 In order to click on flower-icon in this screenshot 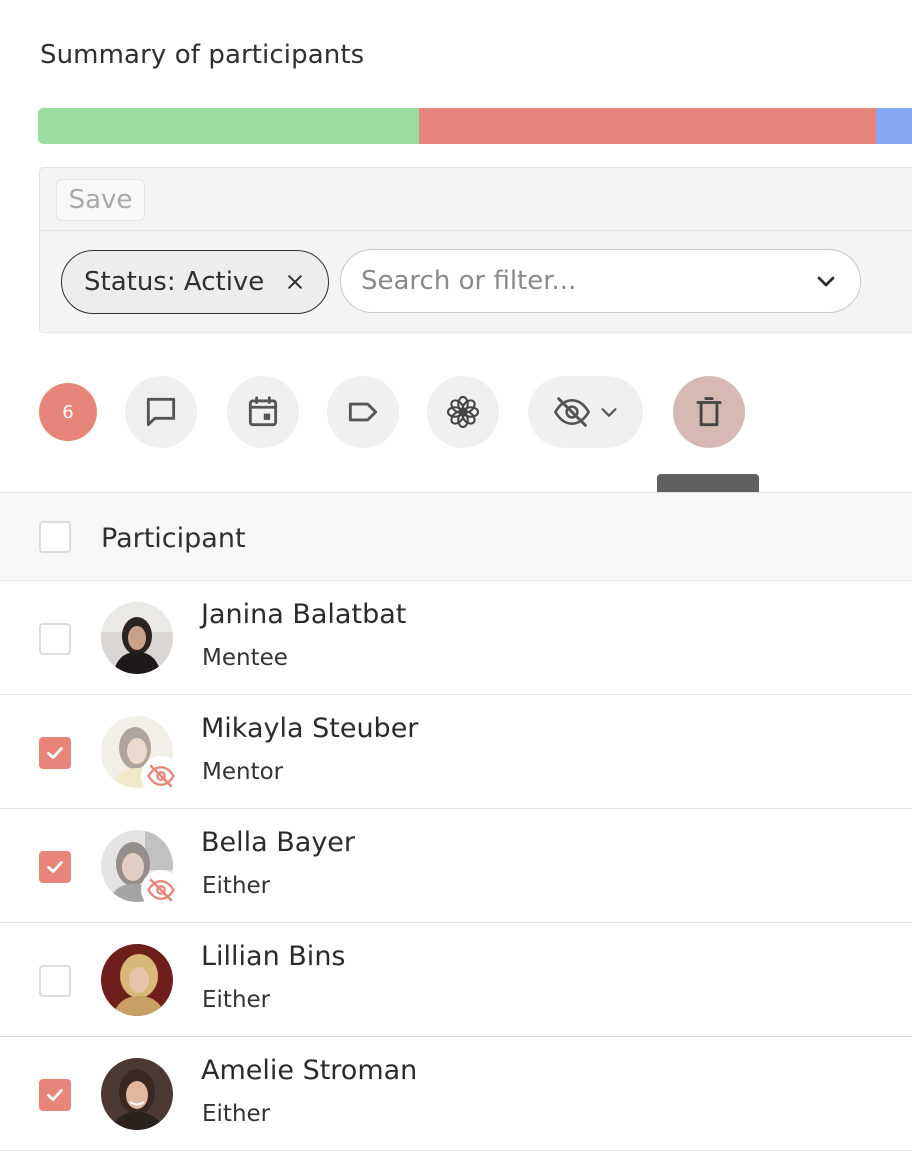, I will do `click(463, 412)`.